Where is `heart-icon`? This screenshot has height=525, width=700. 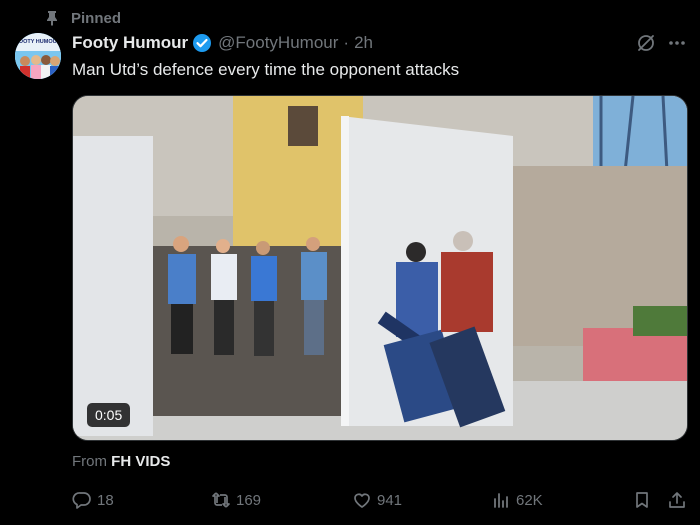
heart-icon is located at coordinates (362, 500).